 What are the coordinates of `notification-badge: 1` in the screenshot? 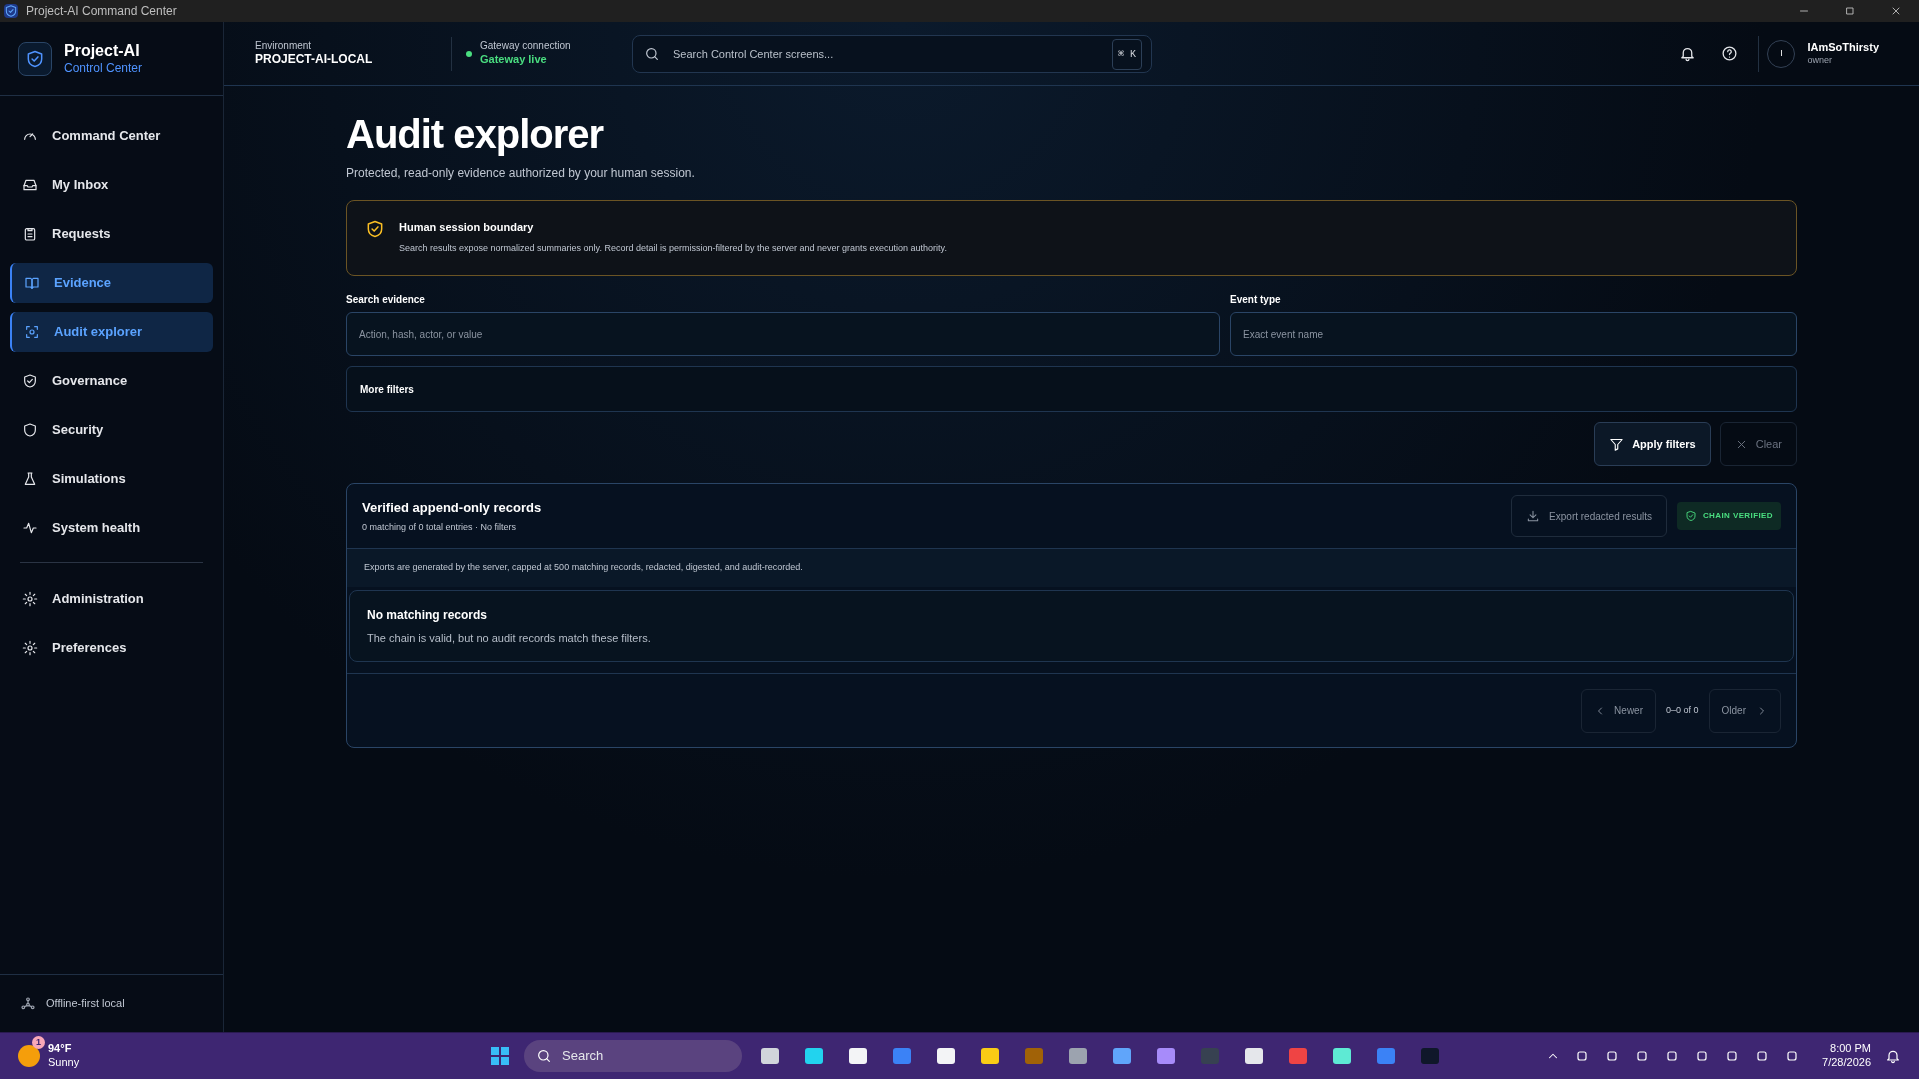 It's located at (38, 1043).